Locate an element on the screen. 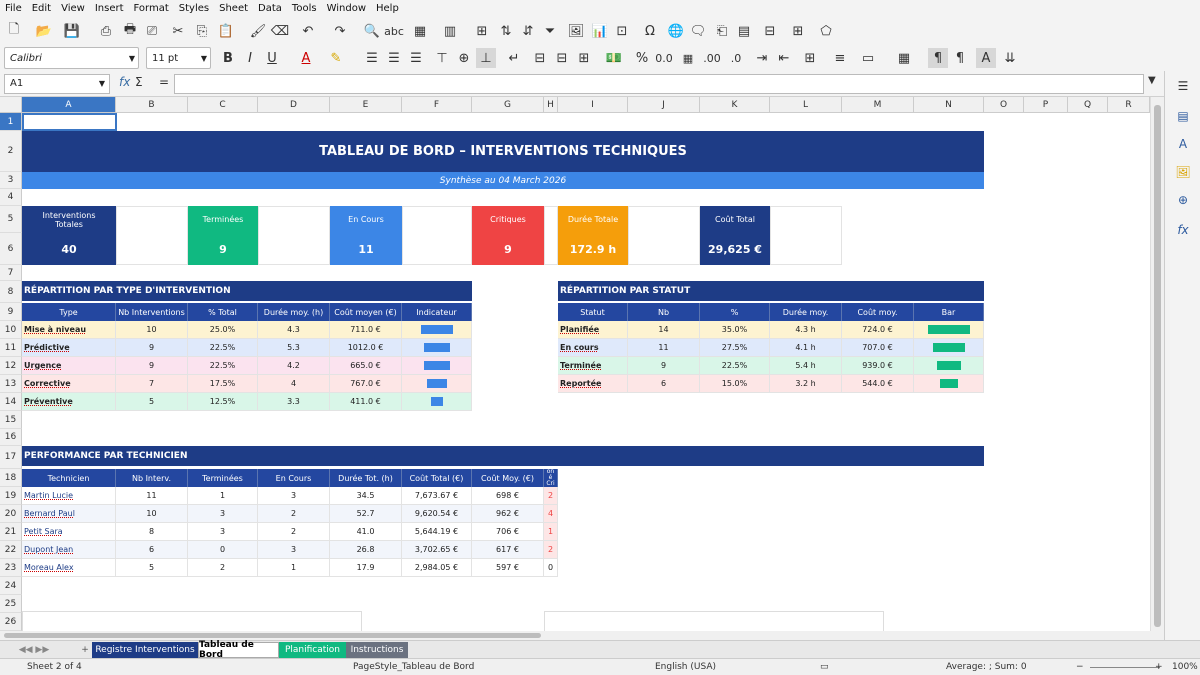 This screenshot has width=1200, height=675. tab-navigation-arrows: ◀◀ ▶▶ is located at coordinates (34, 650).